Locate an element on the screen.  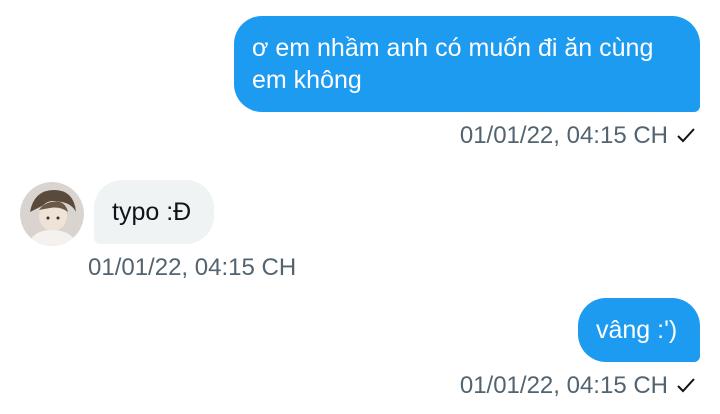
avatar-photo is located at coordinates (52, 214).